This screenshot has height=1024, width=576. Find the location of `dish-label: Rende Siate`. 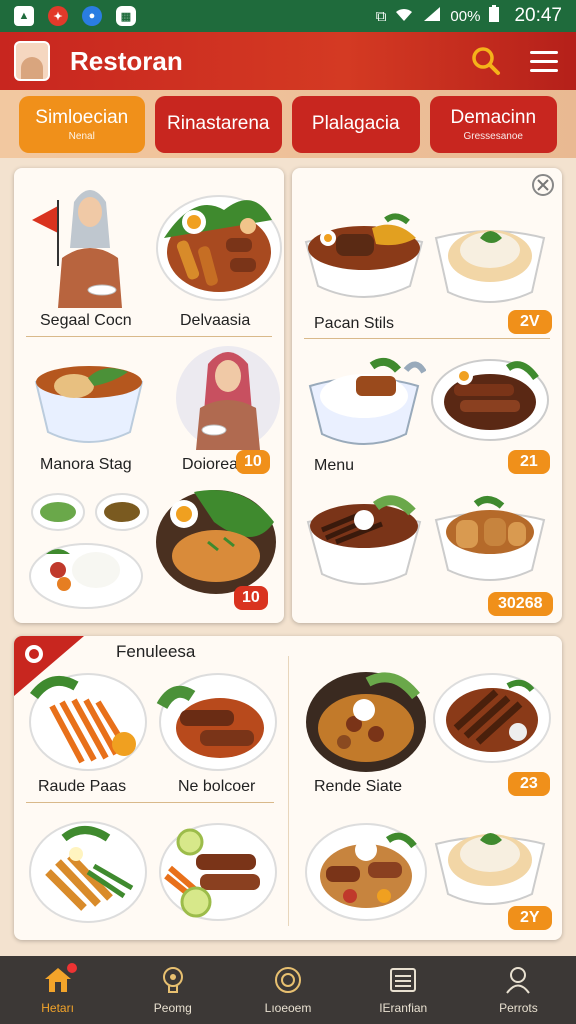

dish-label: Rende Siate is located at coordinates (358, 787).